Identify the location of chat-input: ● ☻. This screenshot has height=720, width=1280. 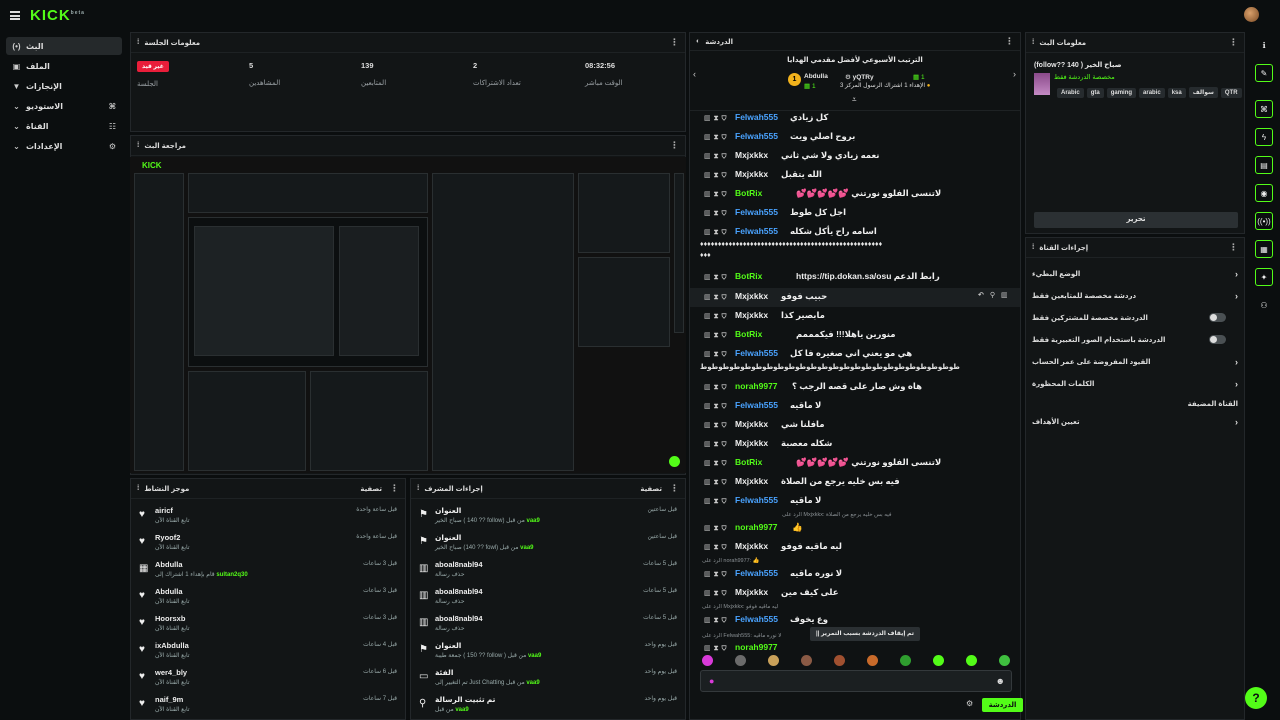
(856, 681).